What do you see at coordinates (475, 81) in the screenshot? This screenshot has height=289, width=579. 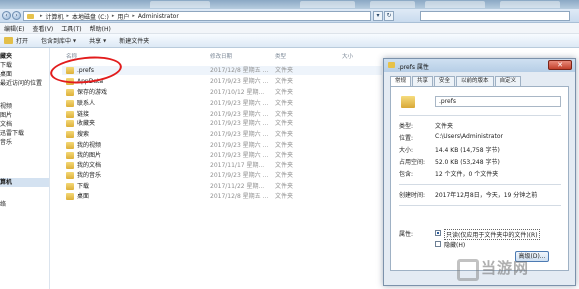 I see `tab-previous-versions: 以前的版本` at bounding box center [475, 81].